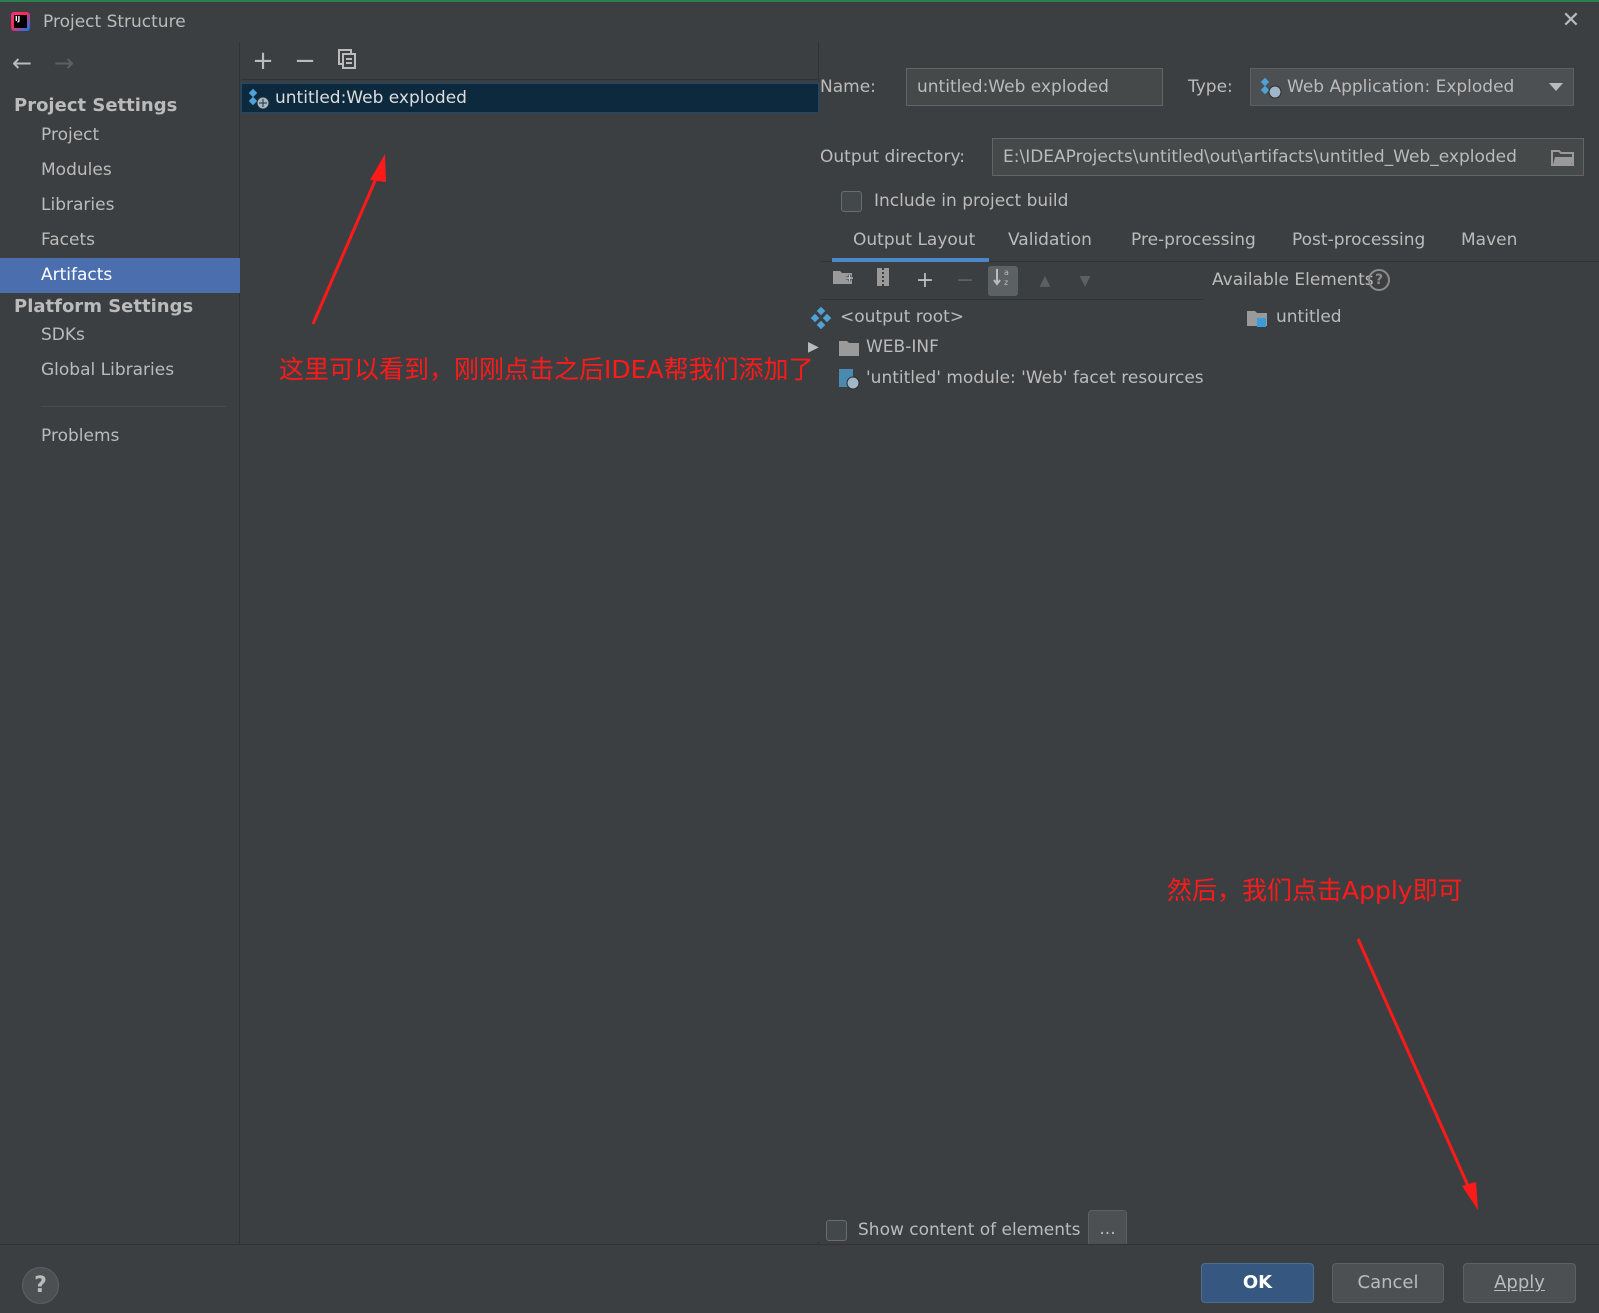 Image resolution: width=1599 pixels, height=1313 pixels. What do you see at coordinates (914, 240) in the screenshot?
I see `tab-output-layout: Output Layout` at bounding box center [914, 240].